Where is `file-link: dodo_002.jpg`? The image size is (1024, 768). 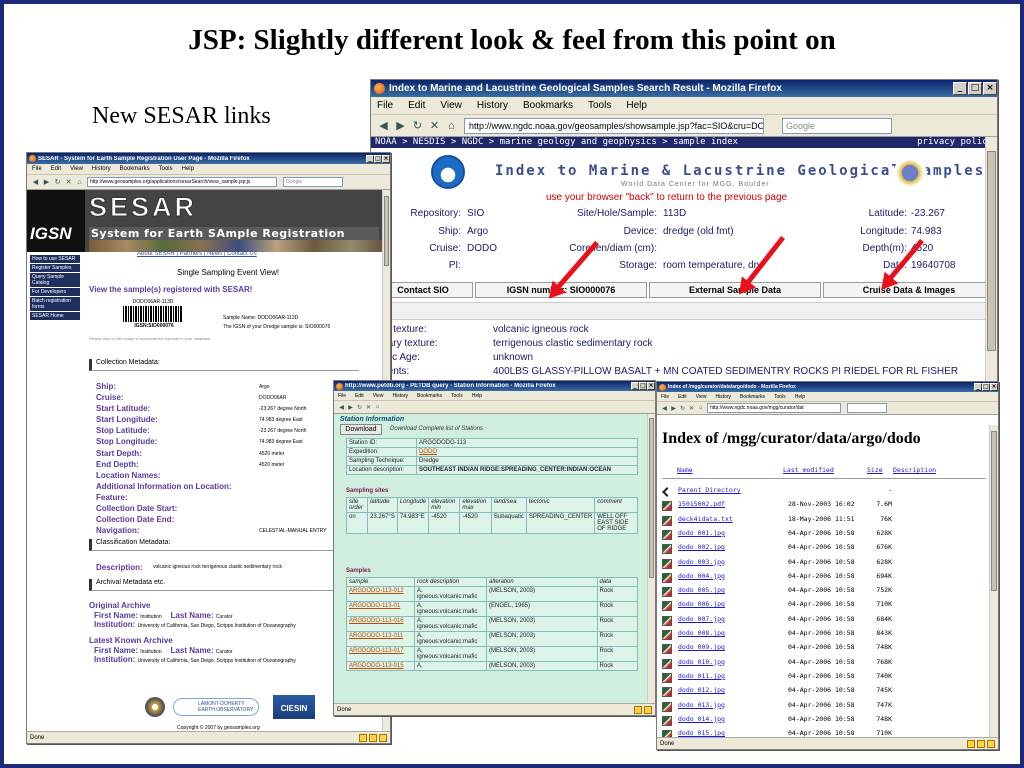
file-link: dodo_002.jpg is located at coordinates (701, 547).